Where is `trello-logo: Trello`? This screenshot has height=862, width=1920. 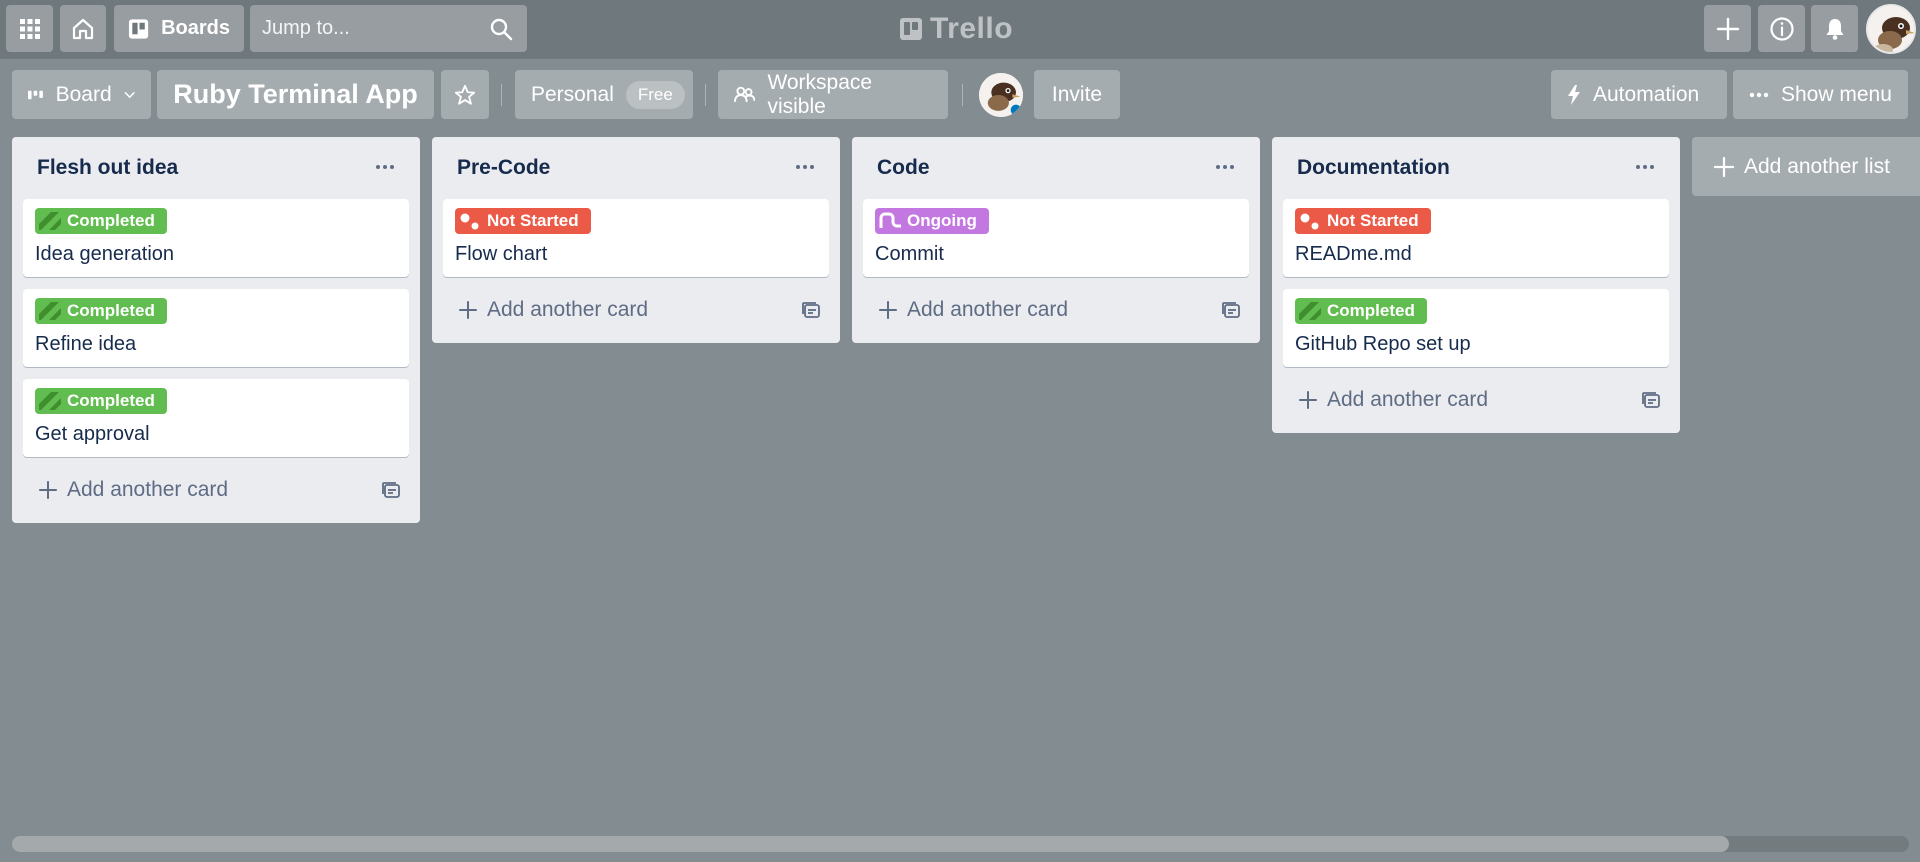
trello-logo: Trello is located at coordinates (956, 29).